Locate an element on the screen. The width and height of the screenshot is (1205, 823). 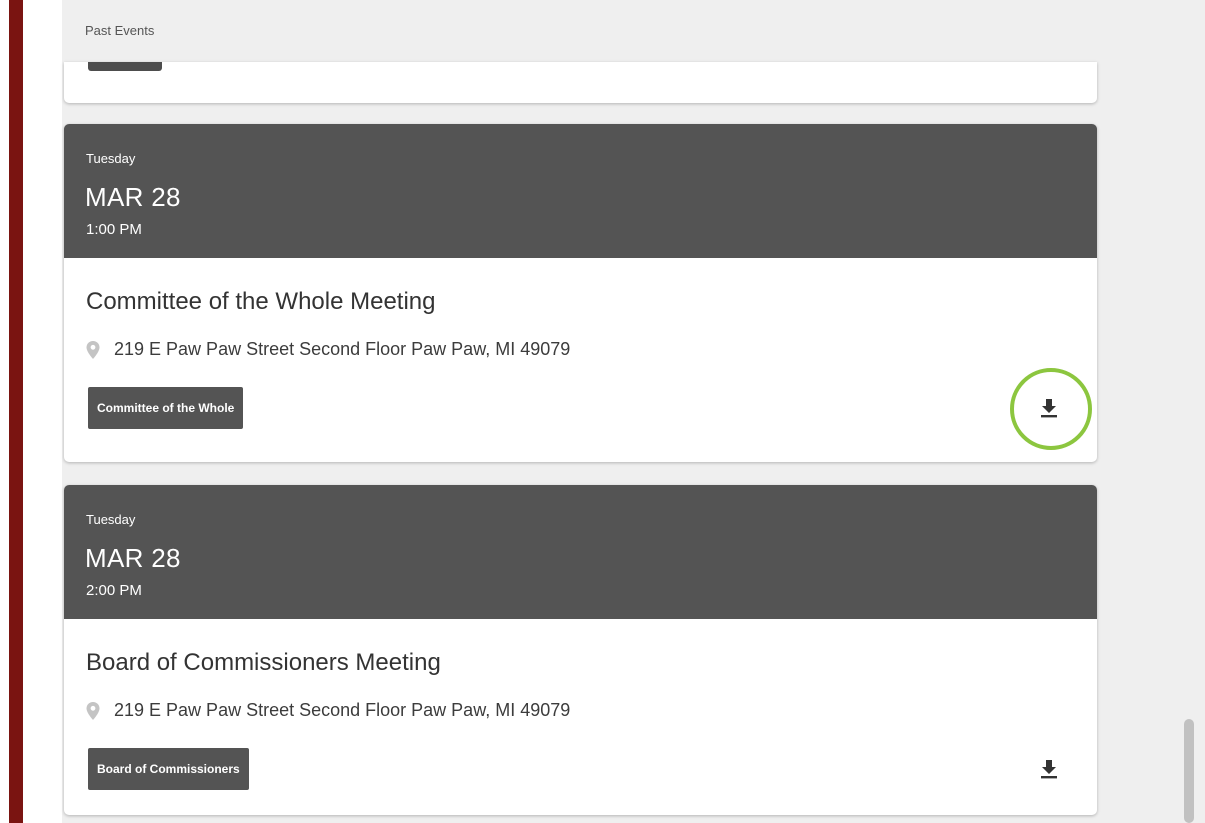
event-card-partial is located at coordinates (580, 82).